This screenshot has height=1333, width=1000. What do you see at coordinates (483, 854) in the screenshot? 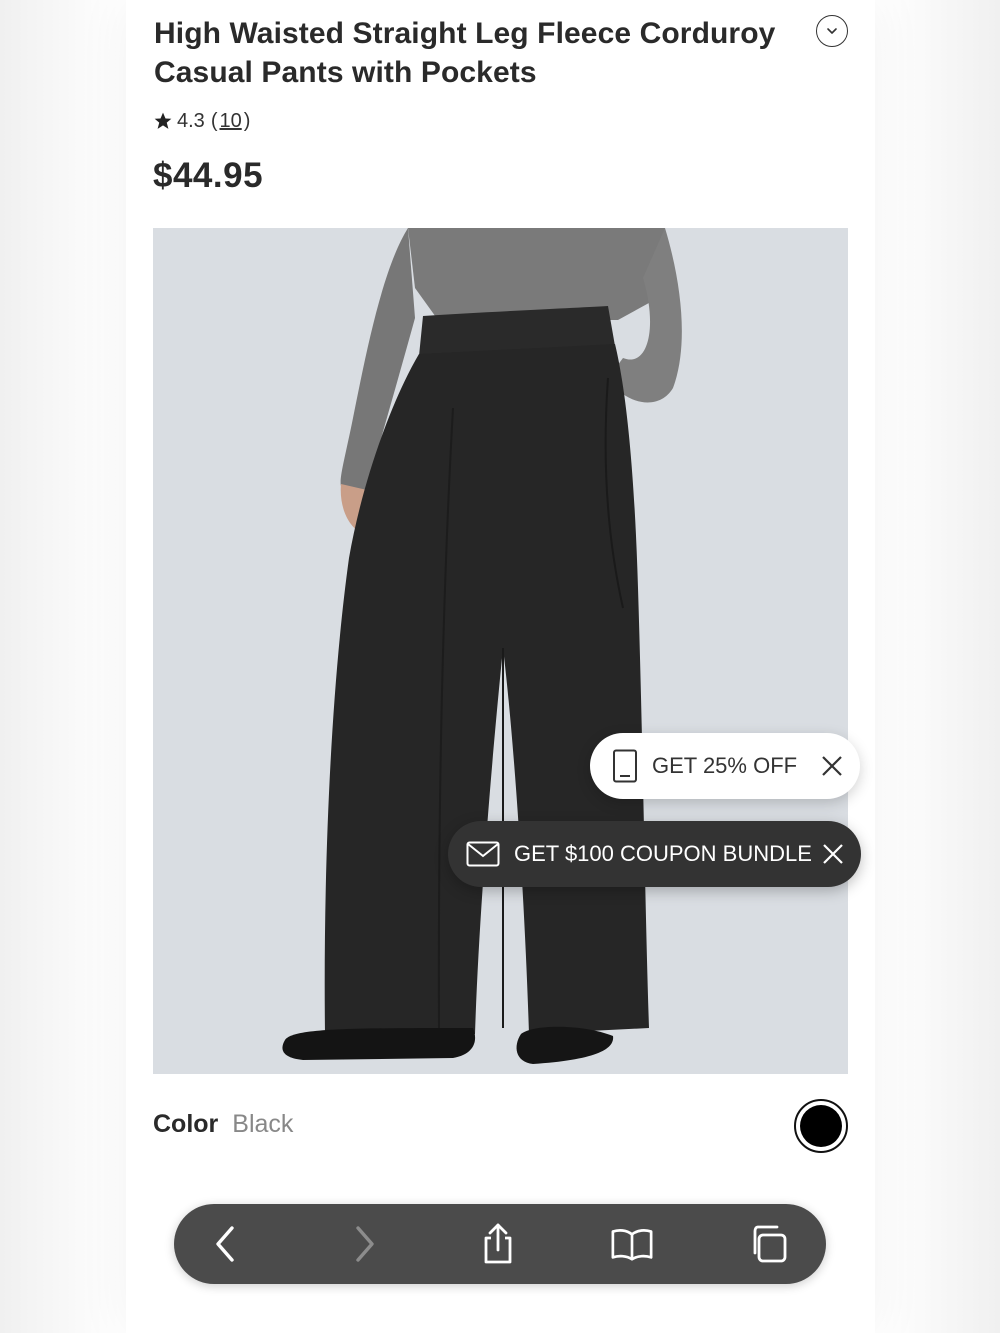
I see `mail-icon` at bounding box center [483, 854].